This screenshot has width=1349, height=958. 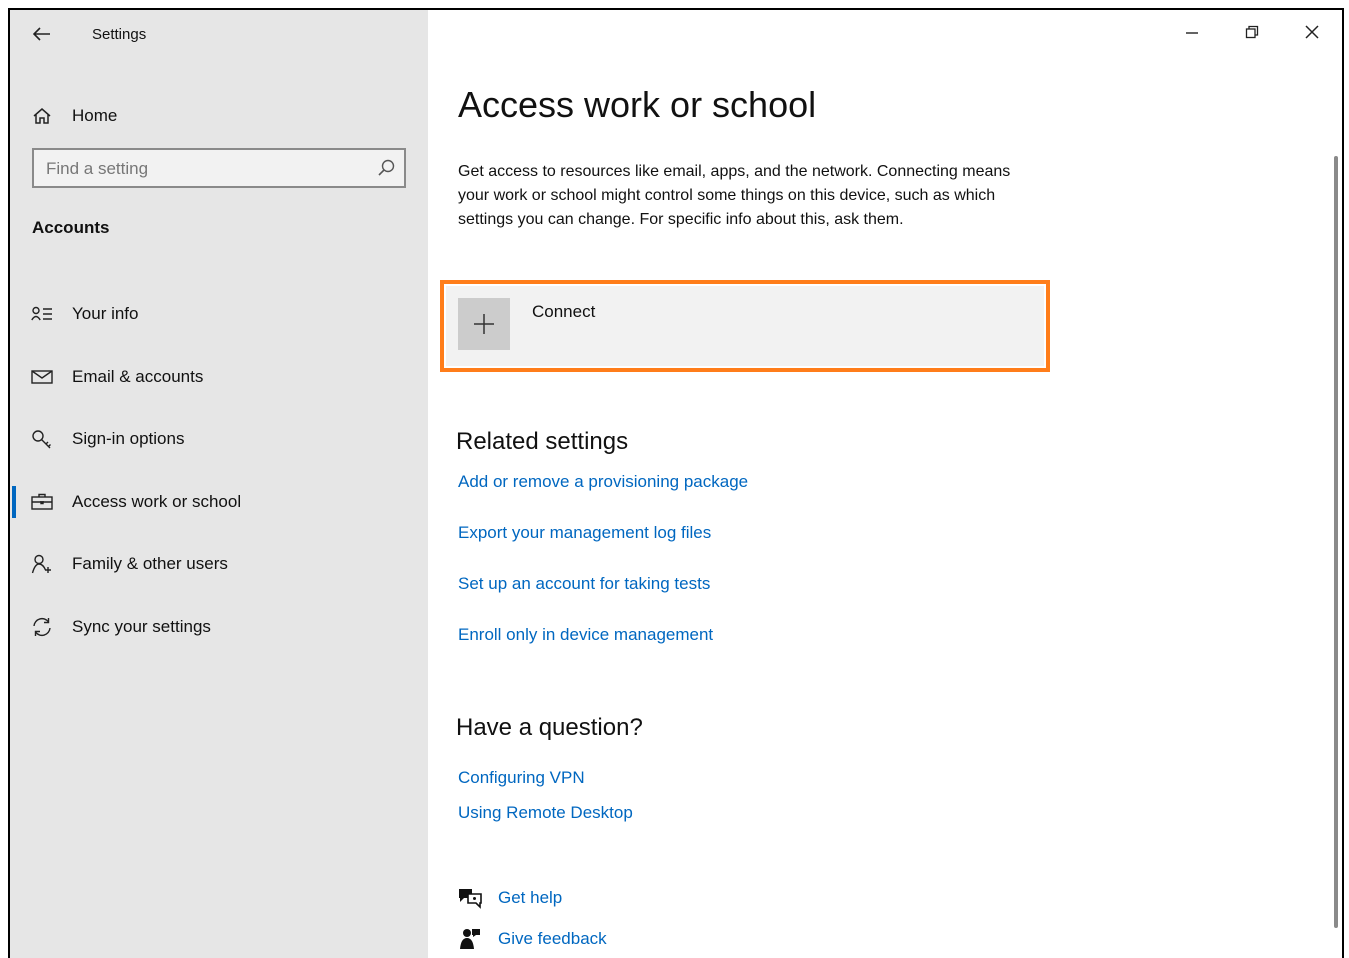 I want to click on get-help-row: Get help, so click(x=509, y=898).